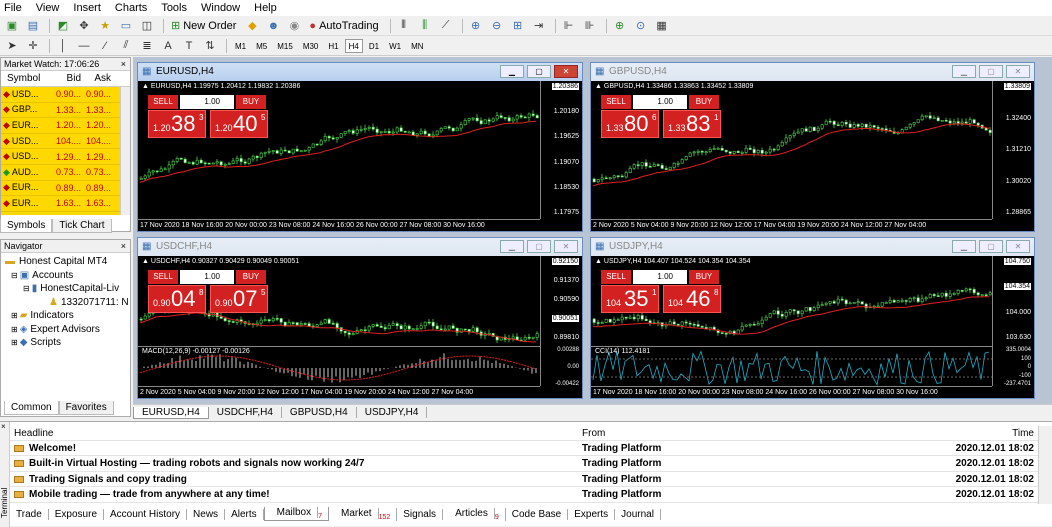 This screenshot has height=527, width=1052. I want to click on price-axis: 1.33809 1.32400 1.31210 1.30020 1.28865, so click(1013, 150).